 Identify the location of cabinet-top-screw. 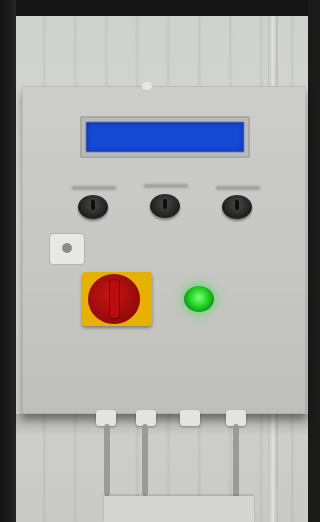
(147, 86).